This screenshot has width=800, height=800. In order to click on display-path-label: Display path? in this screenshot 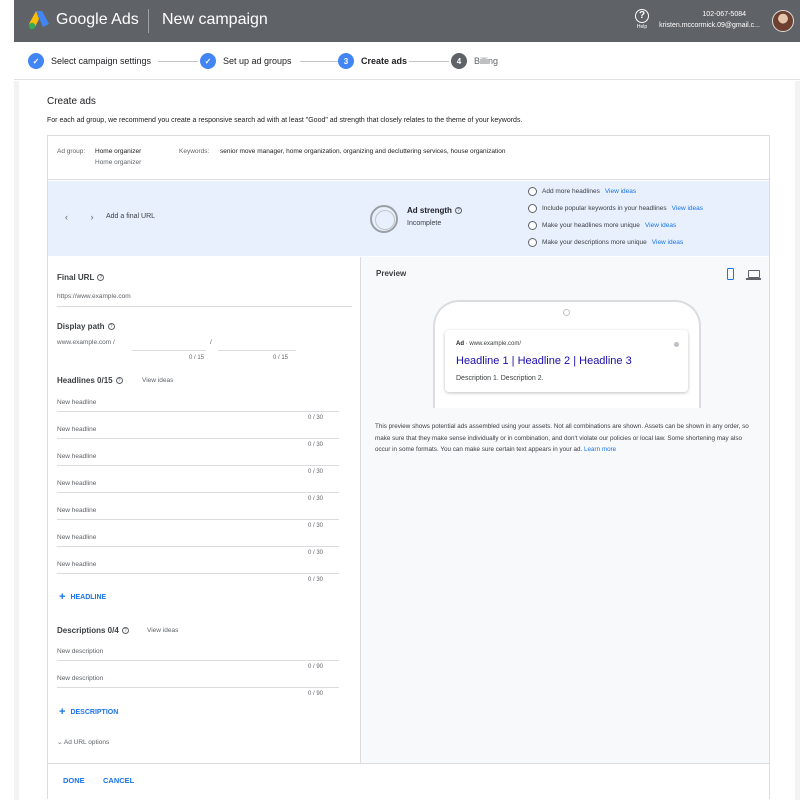, I will do `click(86, 326)`.